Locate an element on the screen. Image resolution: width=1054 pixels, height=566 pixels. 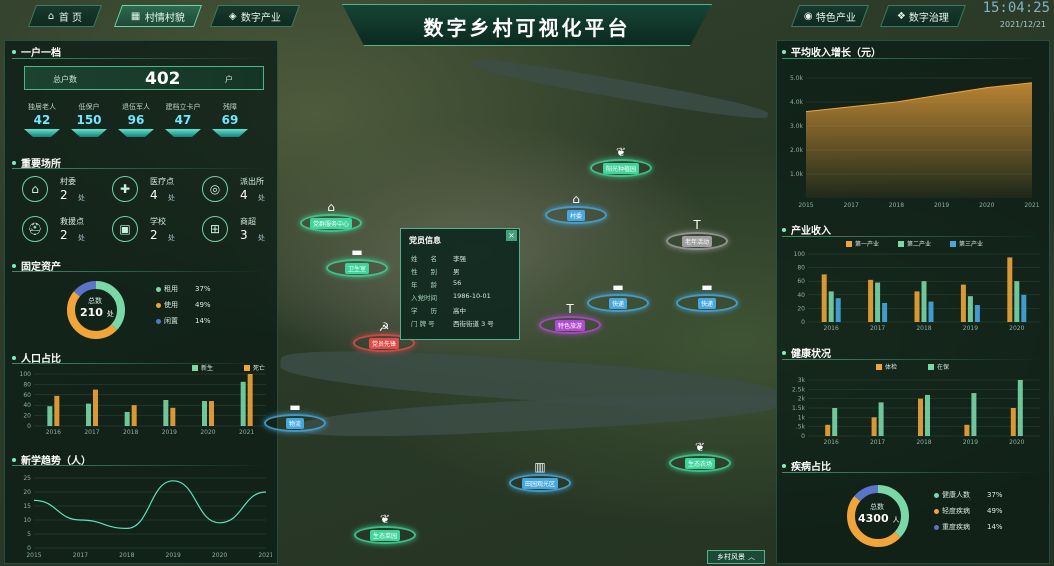
nav-digital-industry: ◈ 数字产业 is located at coordinates (255, 16).